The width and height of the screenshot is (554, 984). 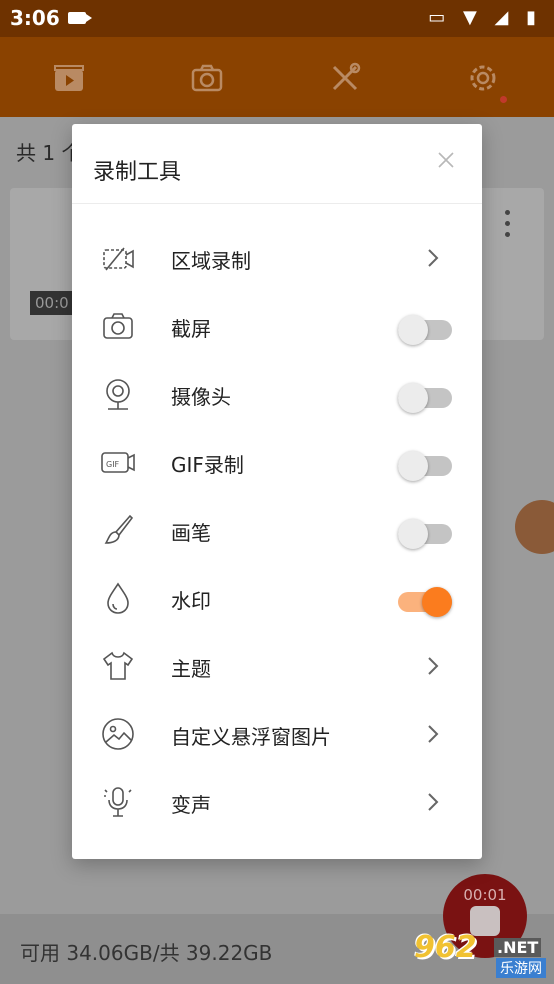 What do you see at coordinates (277, 18) in the screenshot?
I see `status-bar: 3:06 ▭ ▼ ◢ ▮` at bounding box center [277, 18].